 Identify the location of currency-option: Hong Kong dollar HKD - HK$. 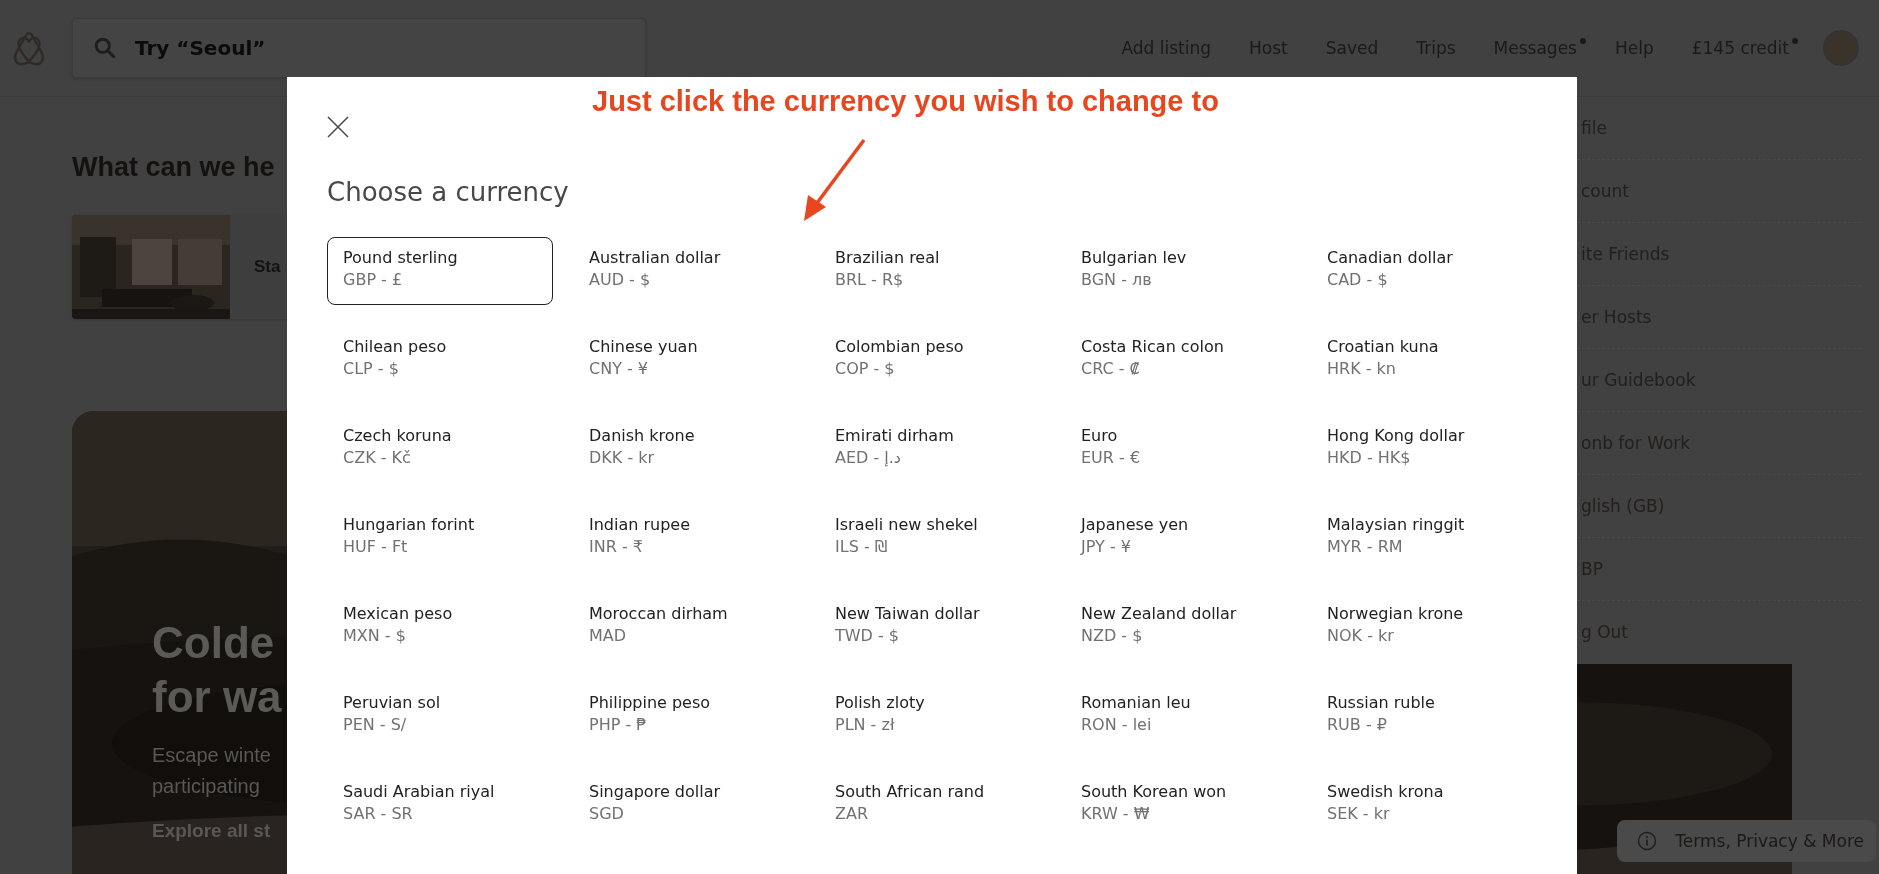
(1424, 449).